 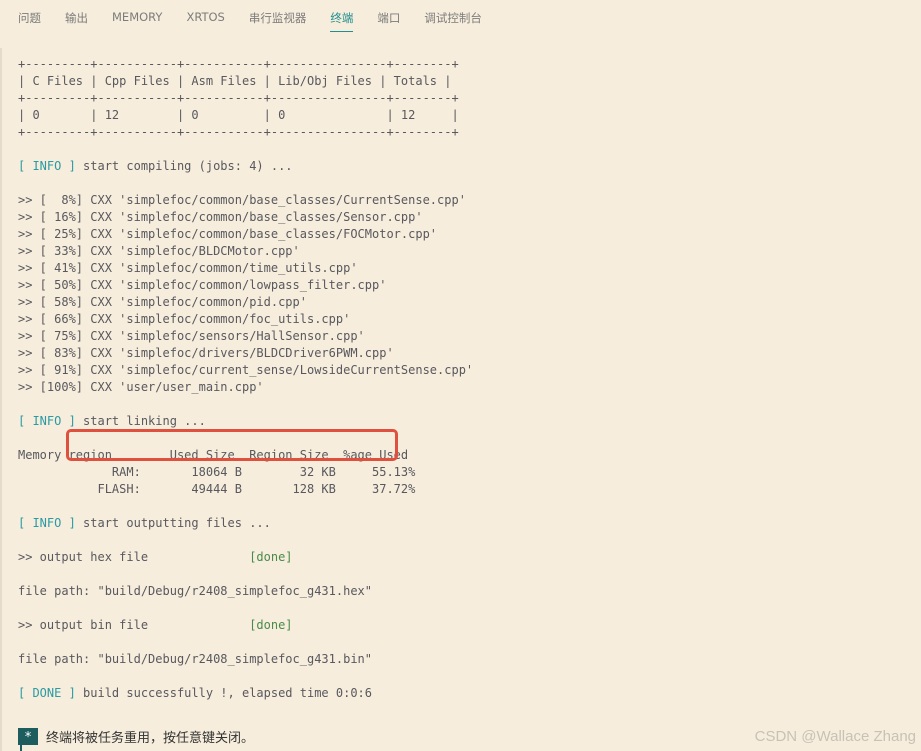 What do you see at coordinates (21, 748) in the screenshot?
I see `terminal-cursor` at bounding box center [21, 748].